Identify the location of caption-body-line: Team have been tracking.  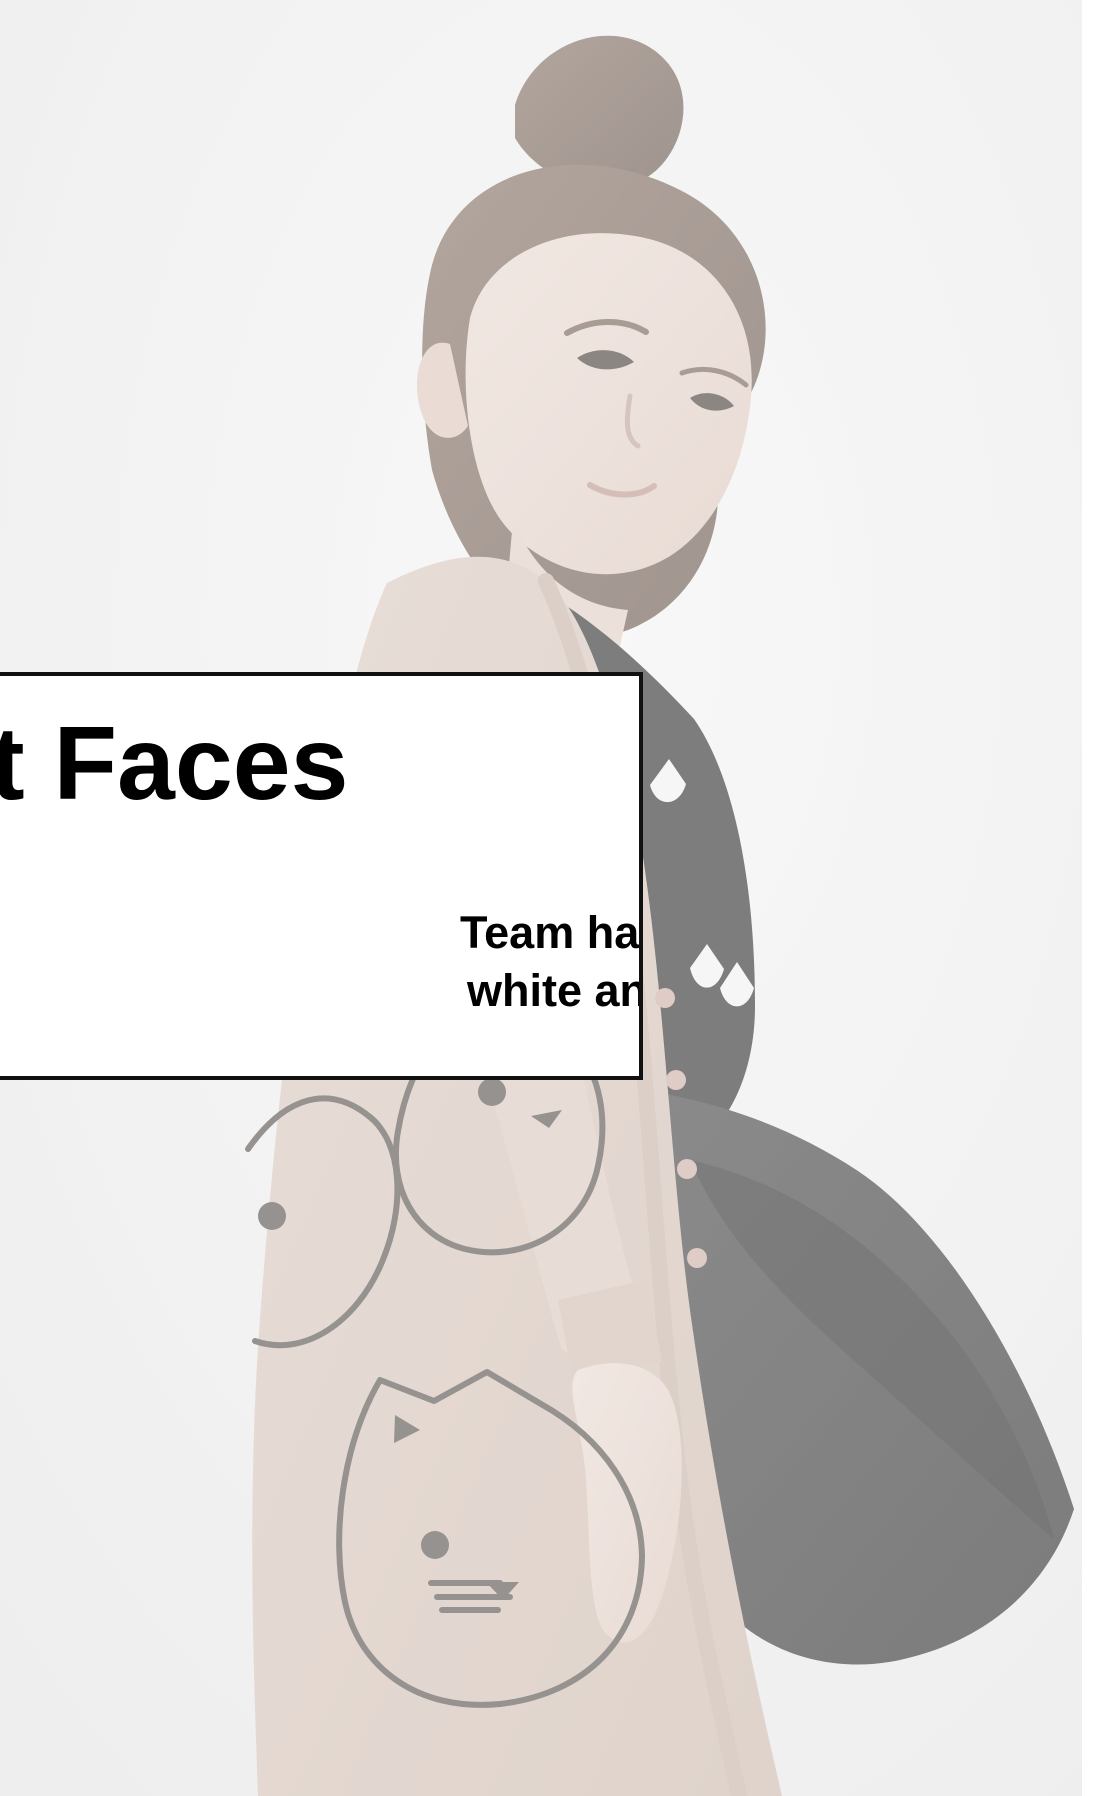
(550, 932).